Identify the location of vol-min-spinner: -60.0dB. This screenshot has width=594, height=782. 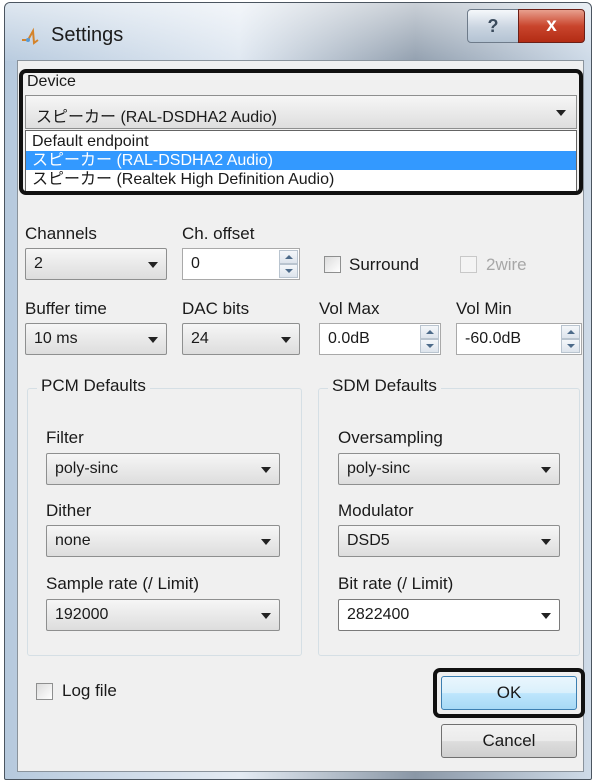
(519, 339).